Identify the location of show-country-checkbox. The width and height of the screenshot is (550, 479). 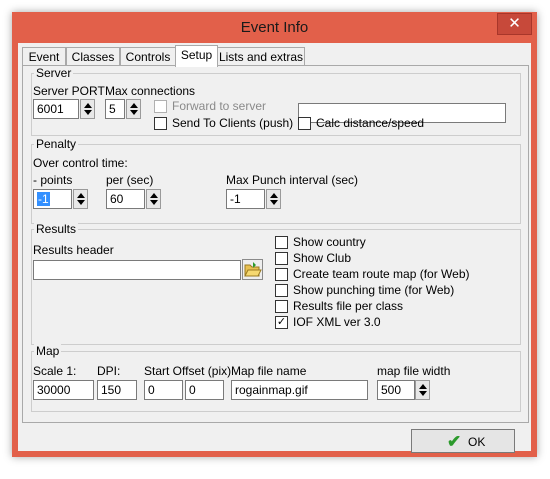
(281, 242).